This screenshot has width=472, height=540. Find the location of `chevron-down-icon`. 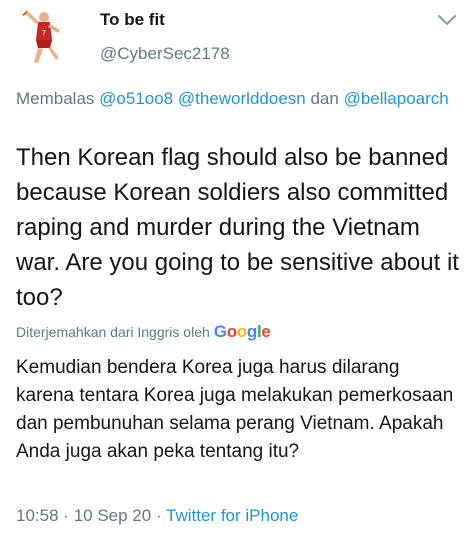

chevron-down-icon is located at coordinates (447, 20).